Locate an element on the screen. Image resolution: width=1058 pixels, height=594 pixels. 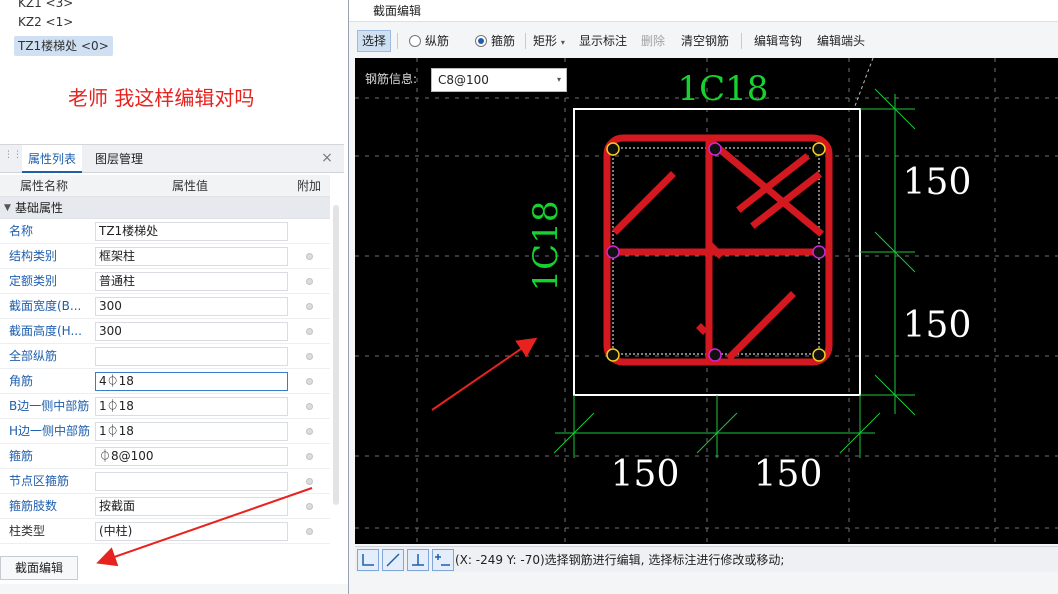
close-icon: × is located at coordinates (327, 158).